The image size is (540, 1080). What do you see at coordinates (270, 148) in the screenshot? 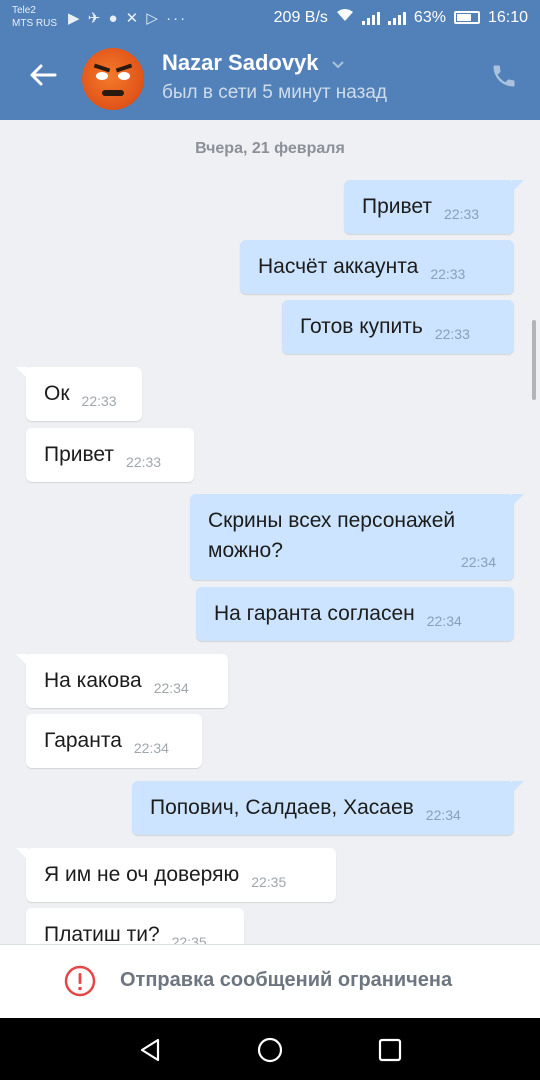
I see `date-separator: Вчера, 21 февраля` at bounding box center [270, 148].